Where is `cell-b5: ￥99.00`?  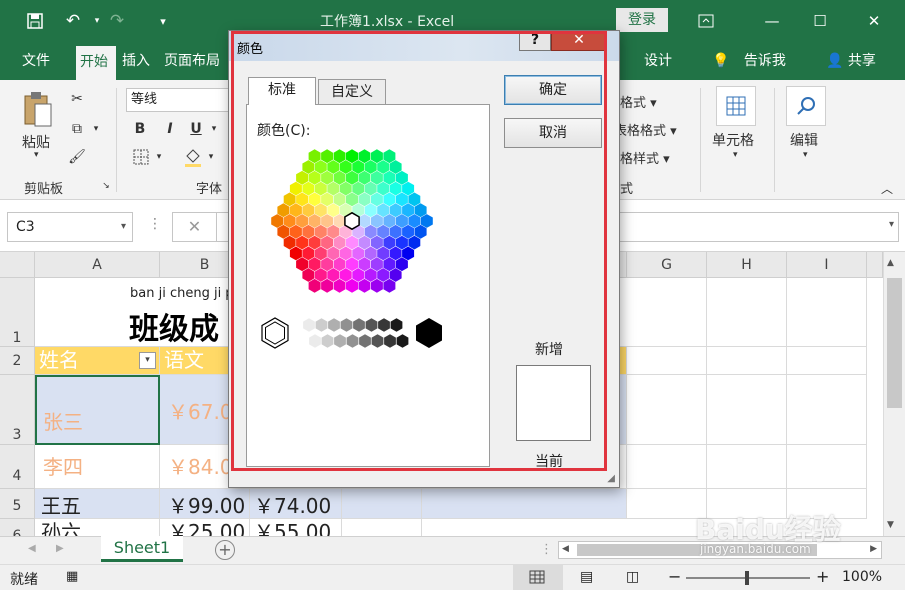 cell-b5: ￥99.00 is located at coordinates (205, 504).